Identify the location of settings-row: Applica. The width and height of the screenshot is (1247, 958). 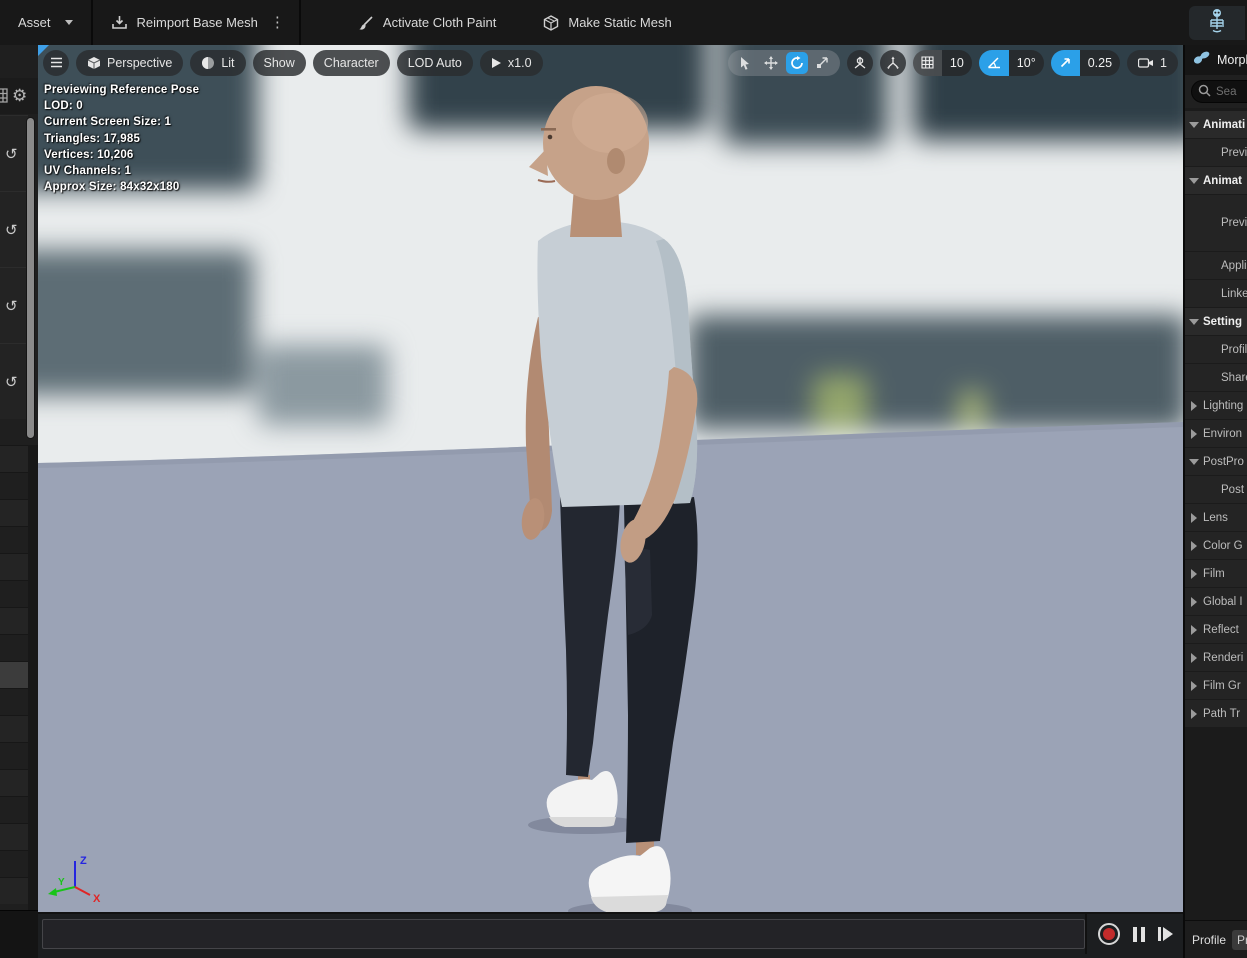
(1216, 265).